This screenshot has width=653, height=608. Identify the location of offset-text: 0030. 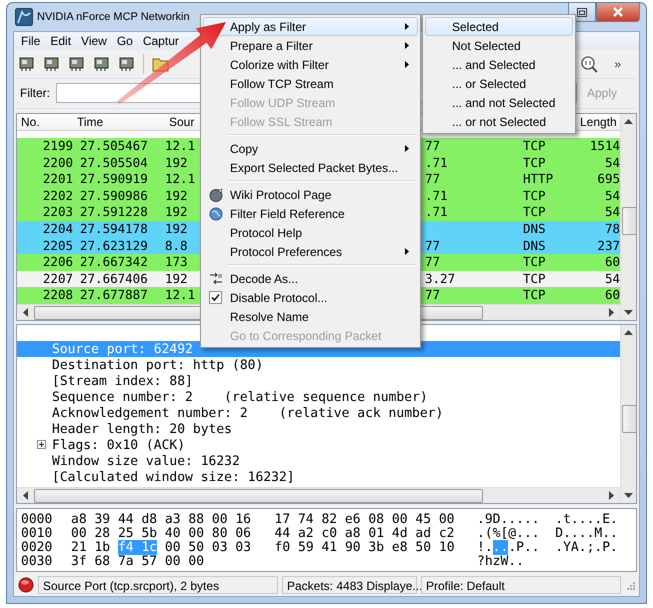
(37, 562).